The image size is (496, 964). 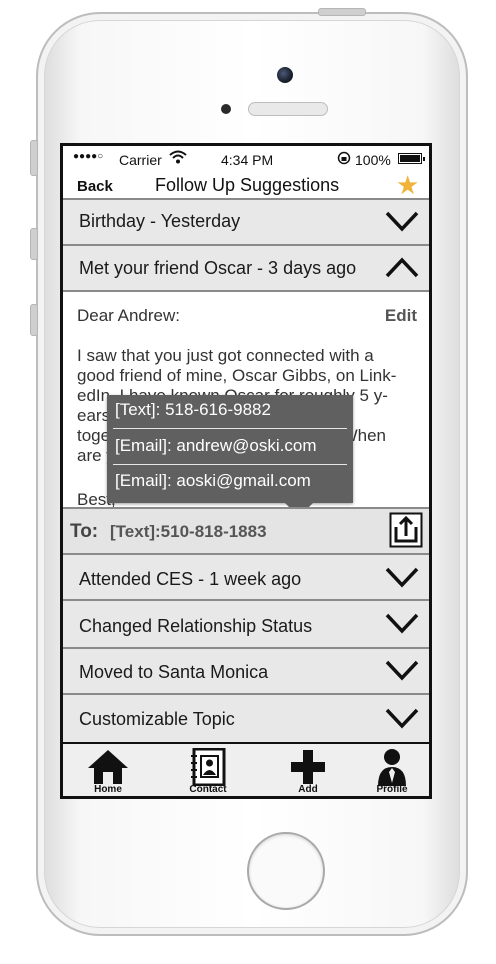 What do you see at coordinates (407, 185) in the screenshot?
I see `star-icon: ★` at bounding box center [407, 185].